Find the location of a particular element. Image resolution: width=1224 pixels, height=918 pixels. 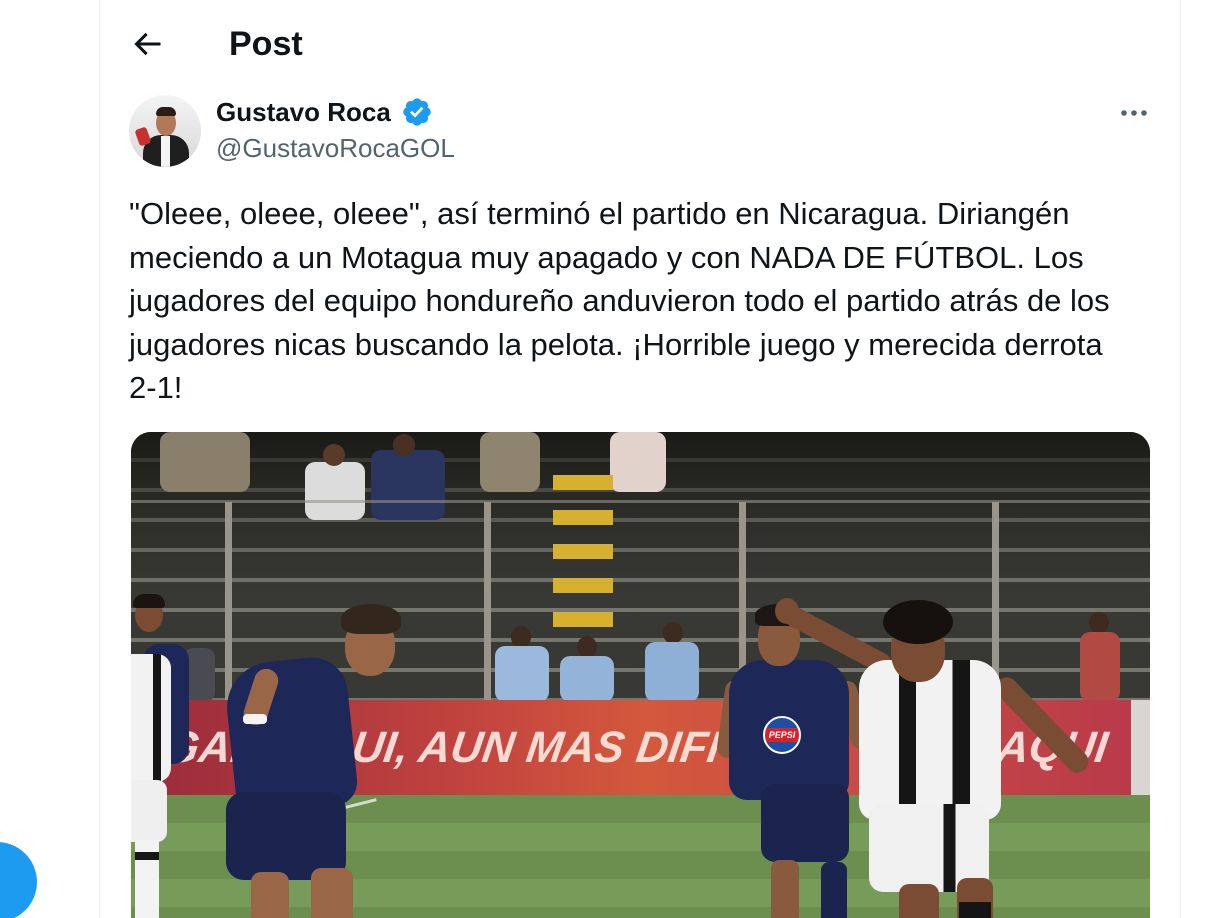

player-arm is located at coordinates (1042, 725).